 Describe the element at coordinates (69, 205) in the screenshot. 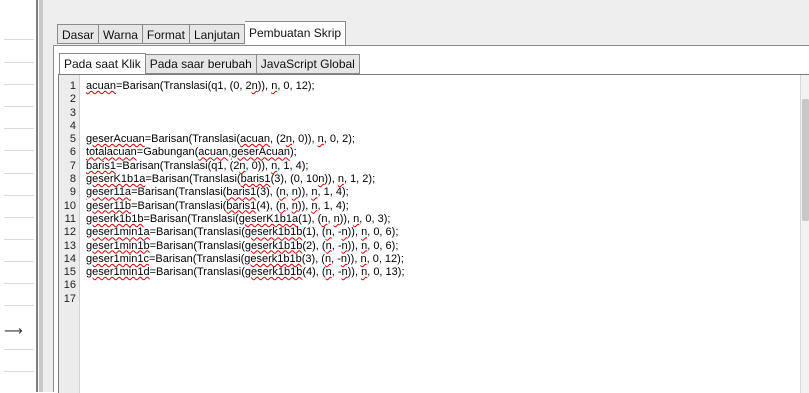

I see `line-number: 10` at that location.